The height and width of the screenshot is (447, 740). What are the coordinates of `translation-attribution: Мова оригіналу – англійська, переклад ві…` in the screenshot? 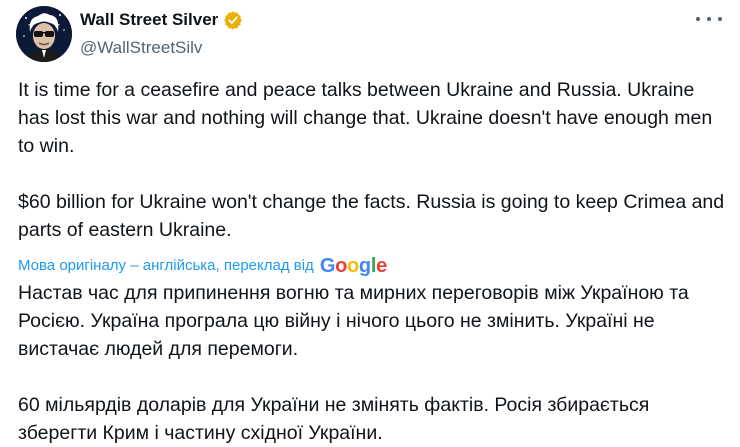 It's located at (373, 266).